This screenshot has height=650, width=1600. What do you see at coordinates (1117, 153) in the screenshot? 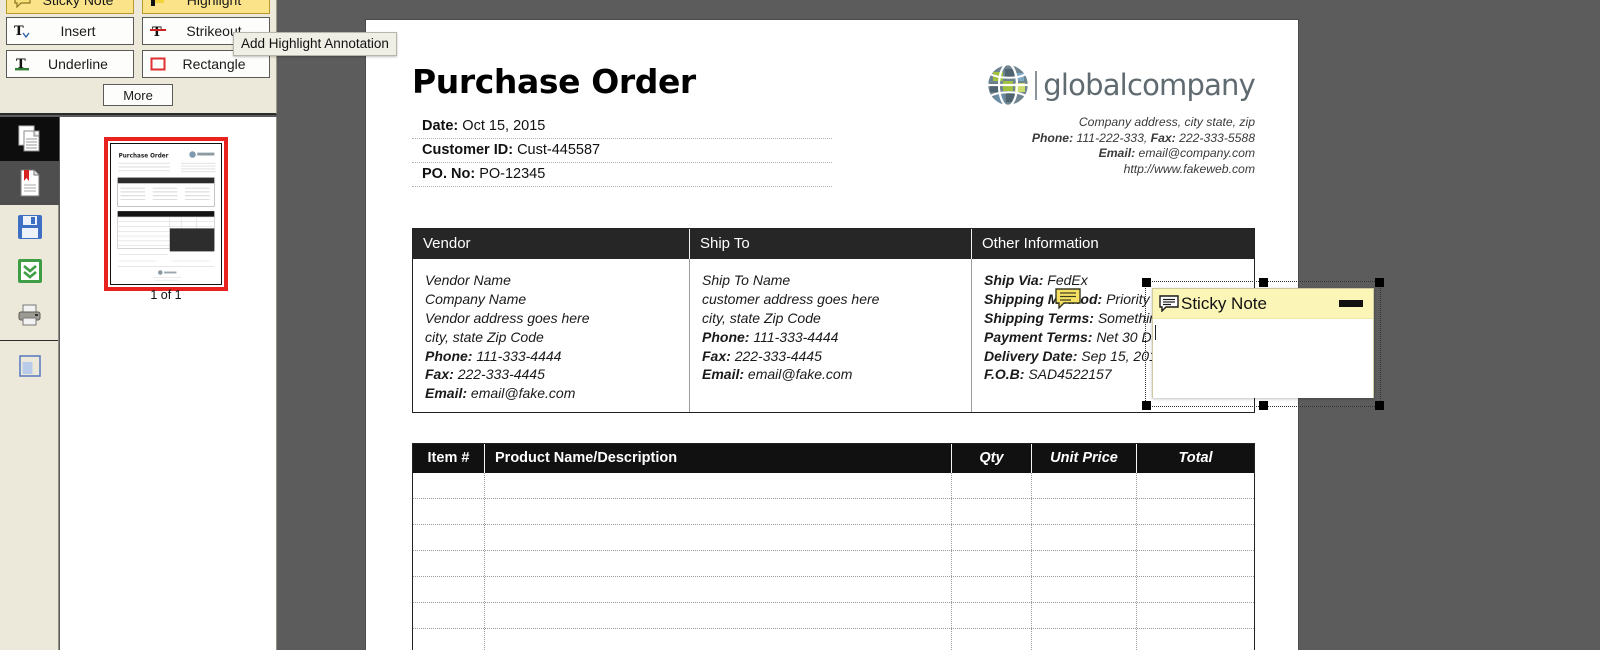
I see `company-email-label: Email:` at bounding box center [1117, 153].